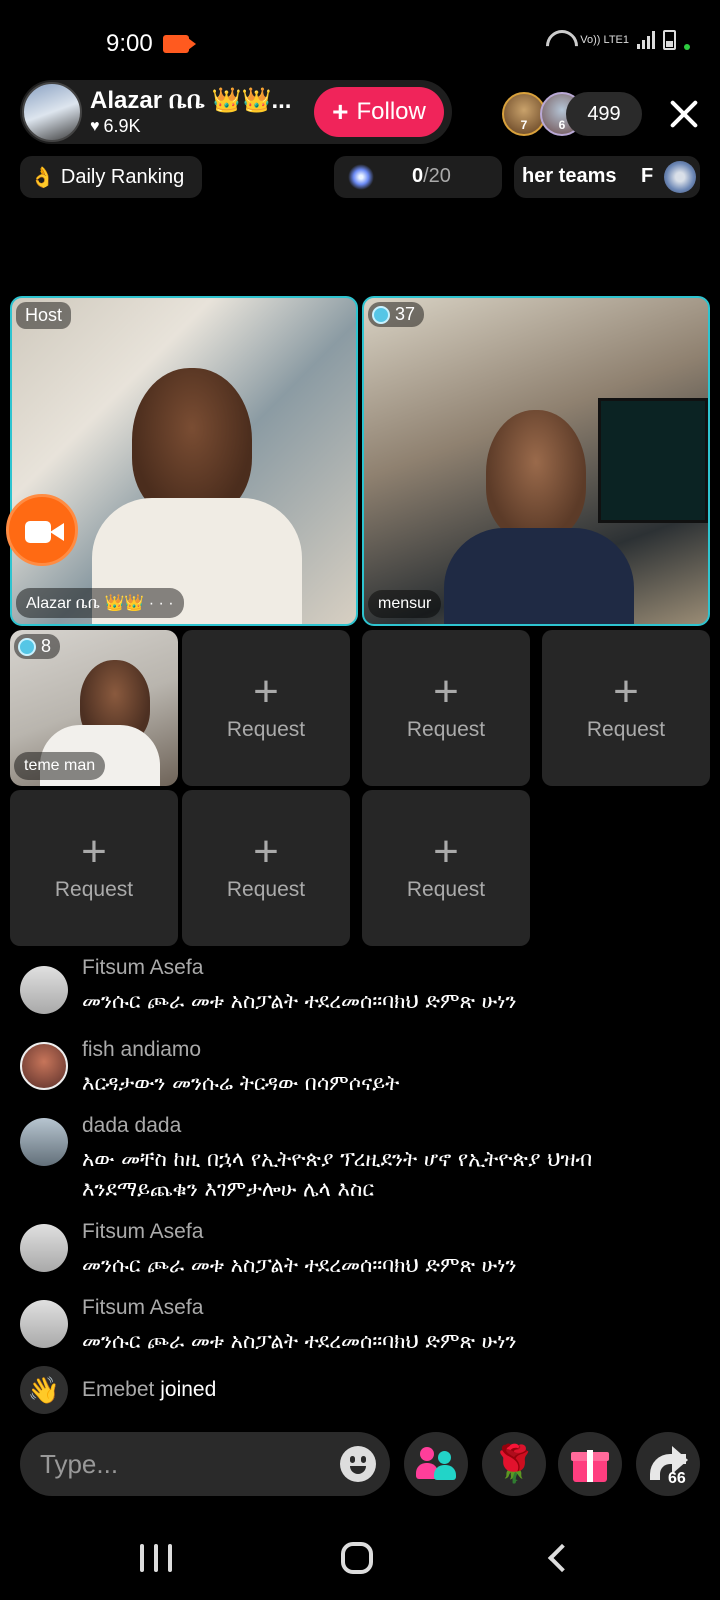 Image resolution: width=720 pixels, height=1600 pixels. Describe the element at coordinates (669, 40) in the screenshot. I see `battery-icon` at that location.